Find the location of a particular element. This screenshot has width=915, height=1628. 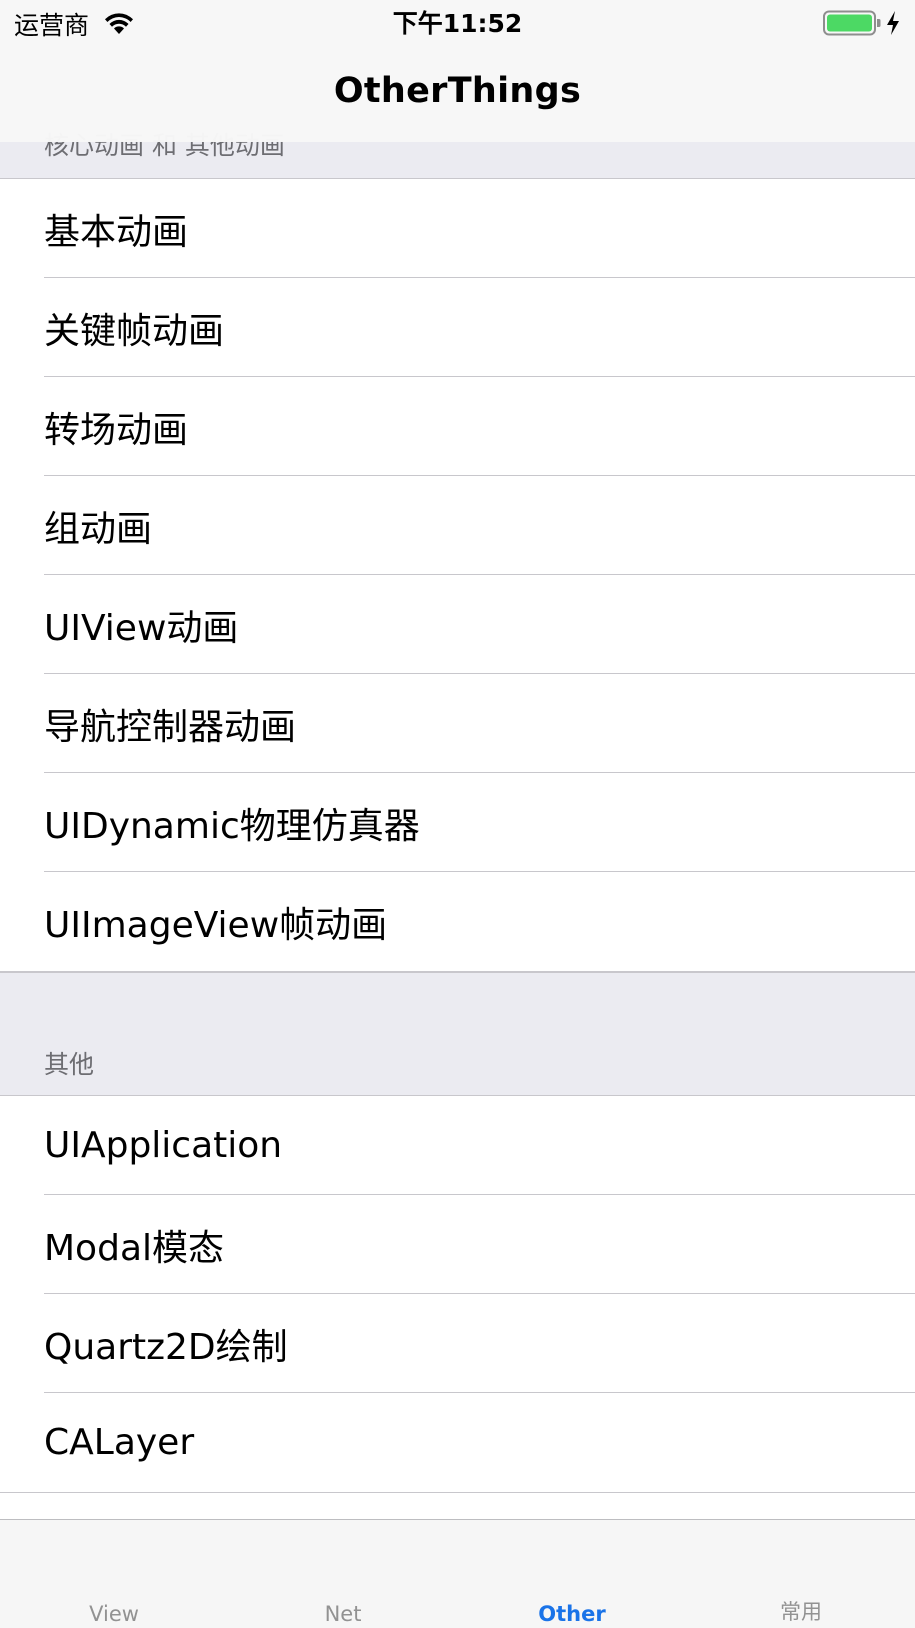

list-item: UIImageView帧动画 is located at coordinates (457, 921).